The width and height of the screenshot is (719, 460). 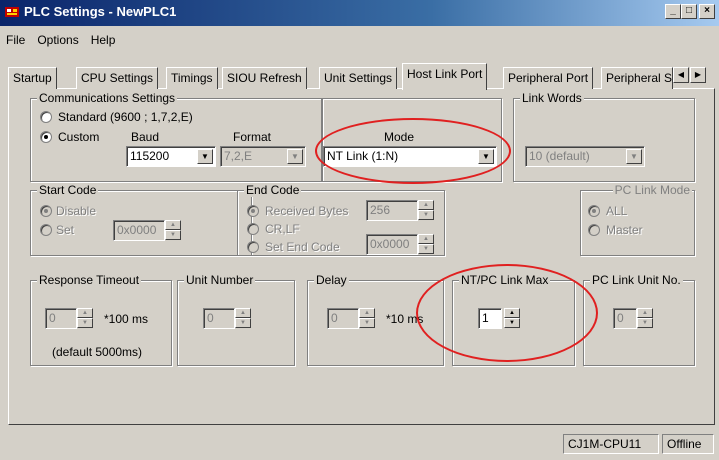 What do you see at coordinates (145, 137) in the screenshot?
I see `baud-label: Baud` at bounding box center [145, 137].